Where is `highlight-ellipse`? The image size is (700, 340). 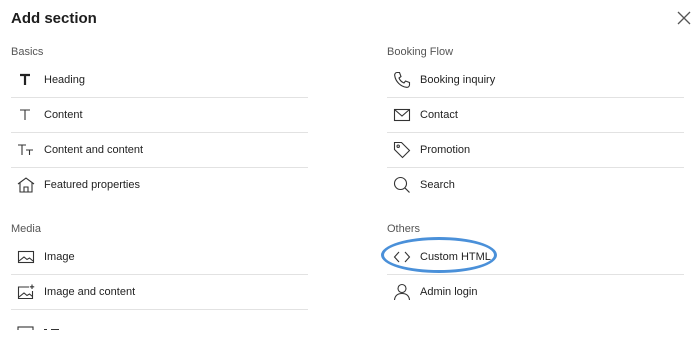 highlight-ellipse is located at coordinates (439, 255).